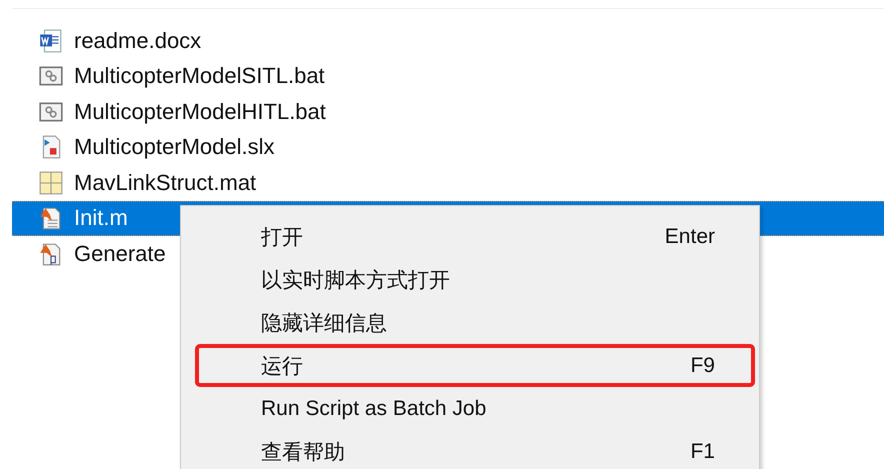  Describe the element at coordinates (165, 183) in the screenshot. I see `file-name: MavLinkStruct.mat` at that location.